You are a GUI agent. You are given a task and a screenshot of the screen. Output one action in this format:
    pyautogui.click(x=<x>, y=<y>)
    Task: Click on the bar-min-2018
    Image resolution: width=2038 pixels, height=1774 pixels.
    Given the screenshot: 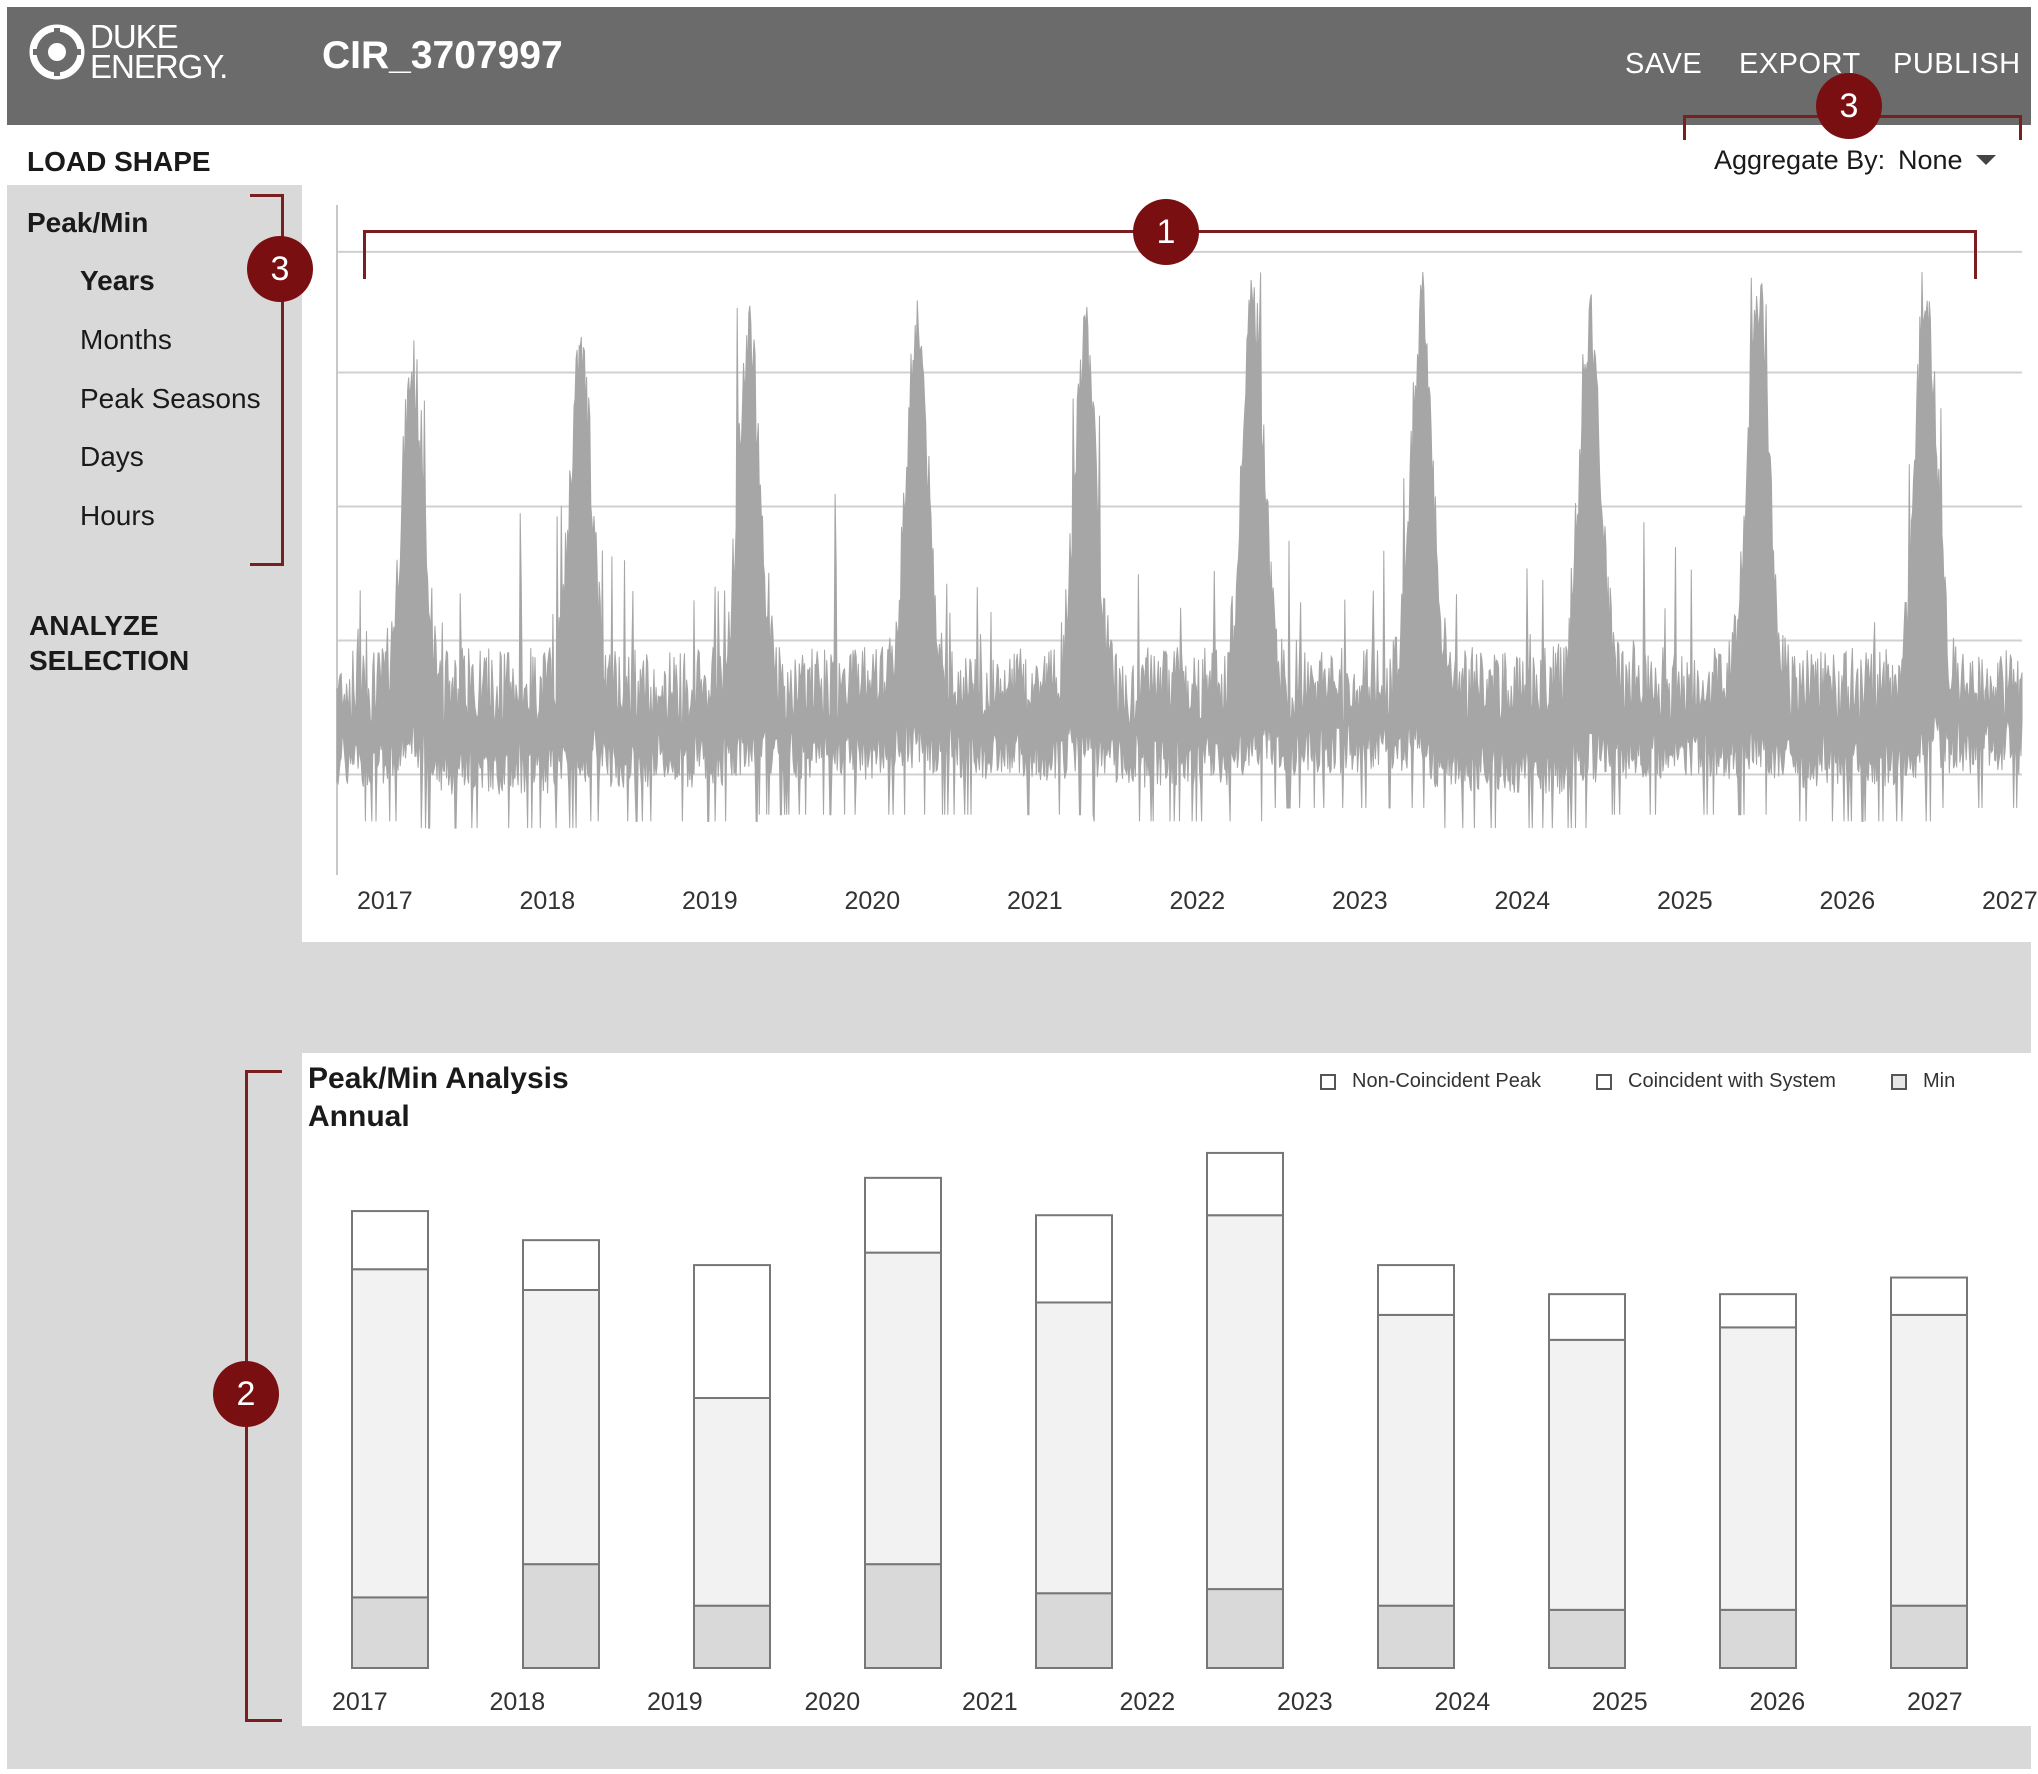 What is the action you would take?
    pyautogui.click(x=561, y=1616)
    